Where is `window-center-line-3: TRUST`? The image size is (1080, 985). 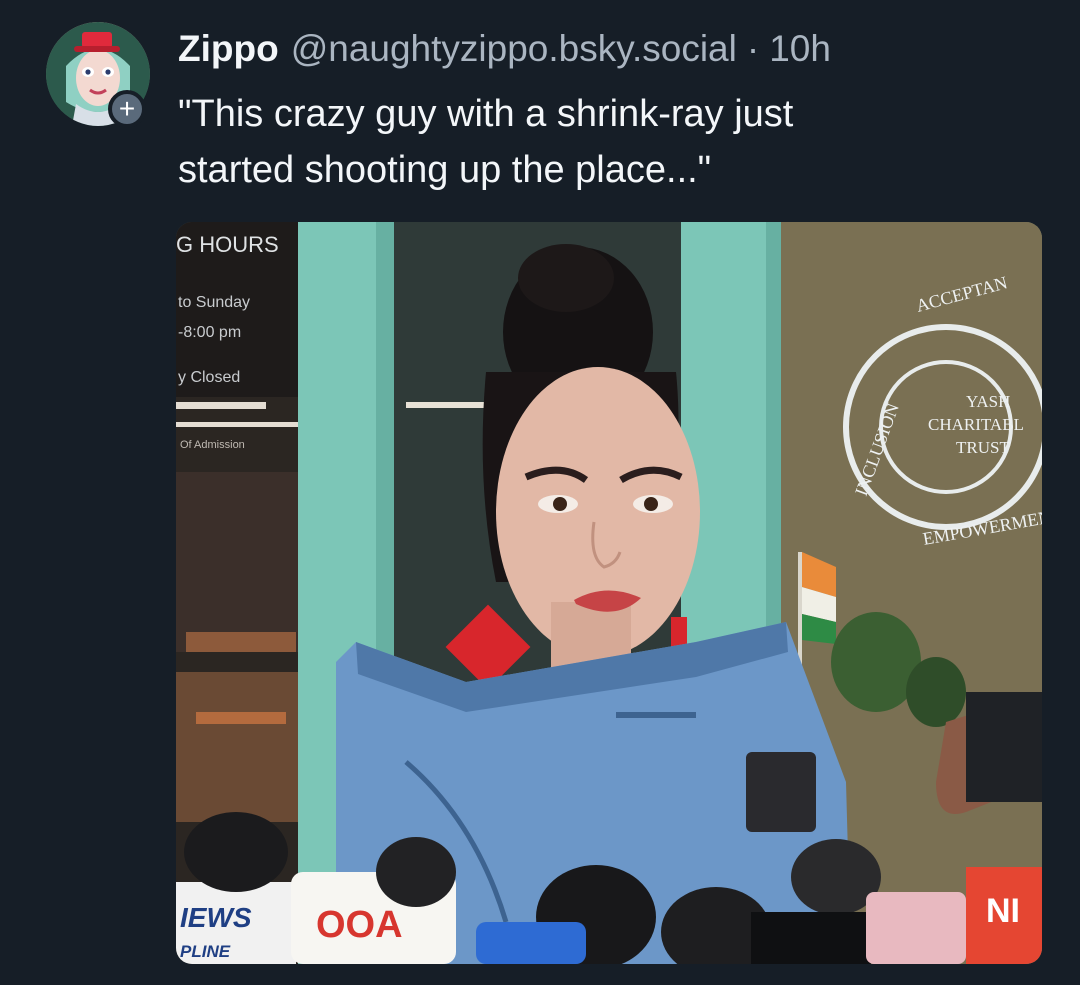 window-center-line-3: TRUST is located at coordinates (983, 447).